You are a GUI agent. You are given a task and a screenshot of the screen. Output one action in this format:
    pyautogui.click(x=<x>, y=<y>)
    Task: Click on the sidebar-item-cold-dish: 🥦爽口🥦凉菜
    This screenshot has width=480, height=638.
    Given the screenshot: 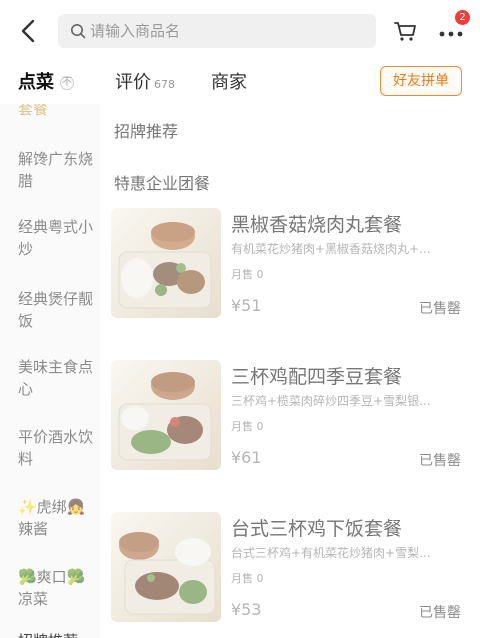 What is the action you would take?
    pyautogui.click(x=58, y=588)
    